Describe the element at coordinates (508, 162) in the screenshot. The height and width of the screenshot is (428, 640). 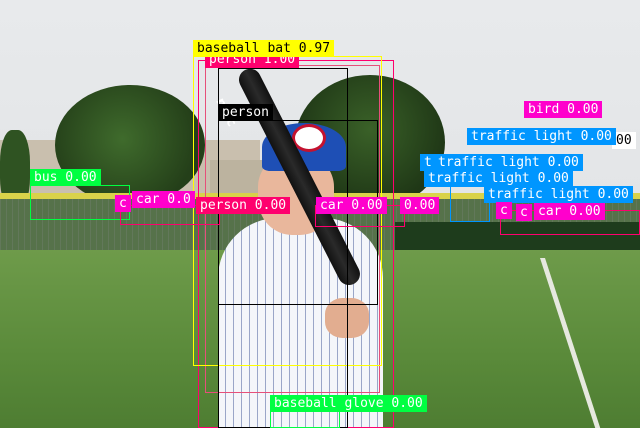
I see `label-traffic-light-2: traffic light 0.00` at that location.